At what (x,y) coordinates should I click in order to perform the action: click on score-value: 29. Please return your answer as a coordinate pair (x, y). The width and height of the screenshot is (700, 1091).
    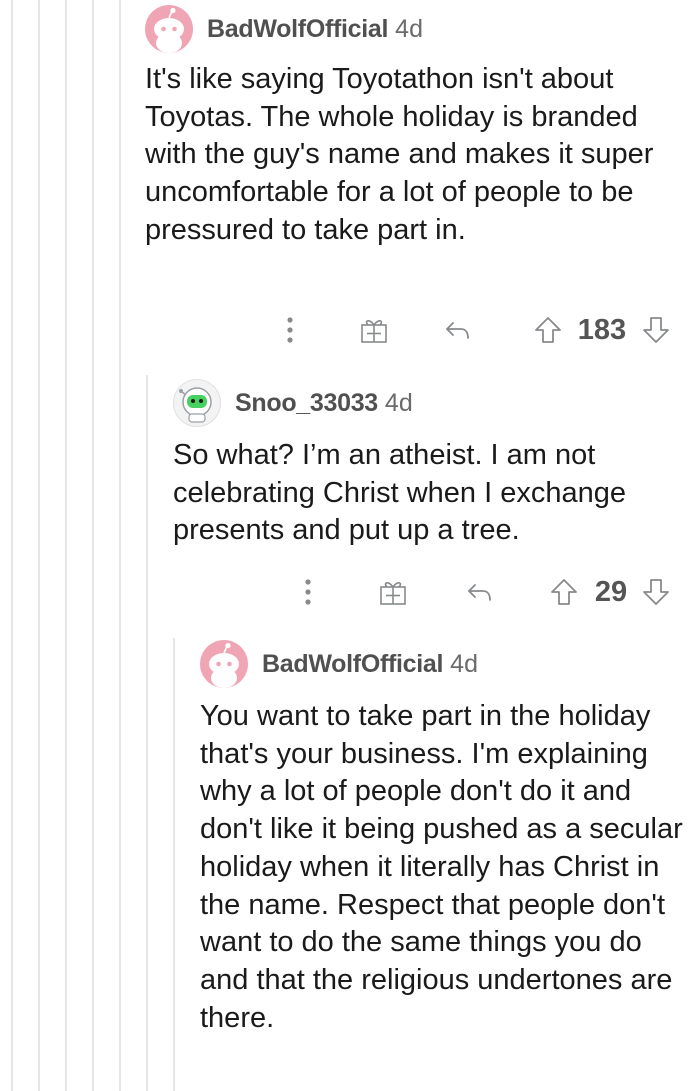
    Looking at the image, I should click on (611, 591).